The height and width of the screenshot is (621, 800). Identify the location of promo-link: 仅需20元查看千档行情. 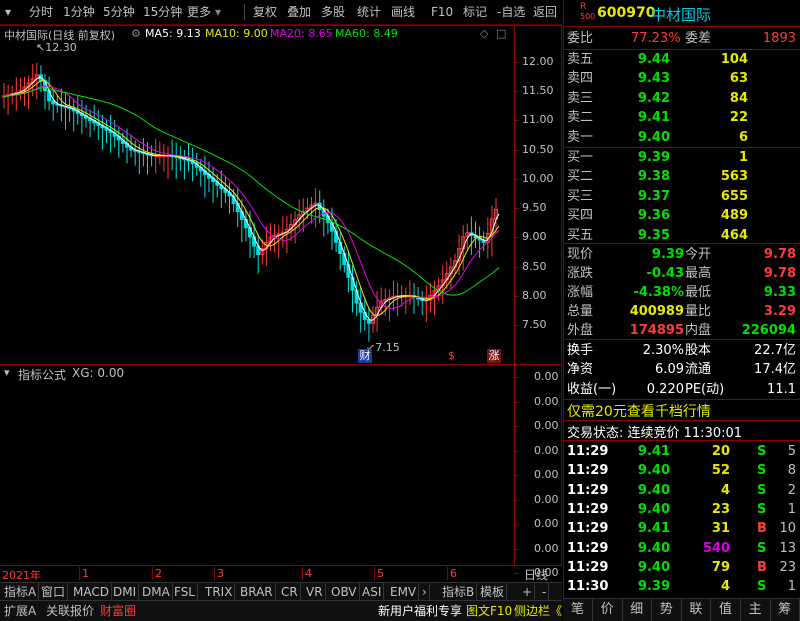
(639, 411).